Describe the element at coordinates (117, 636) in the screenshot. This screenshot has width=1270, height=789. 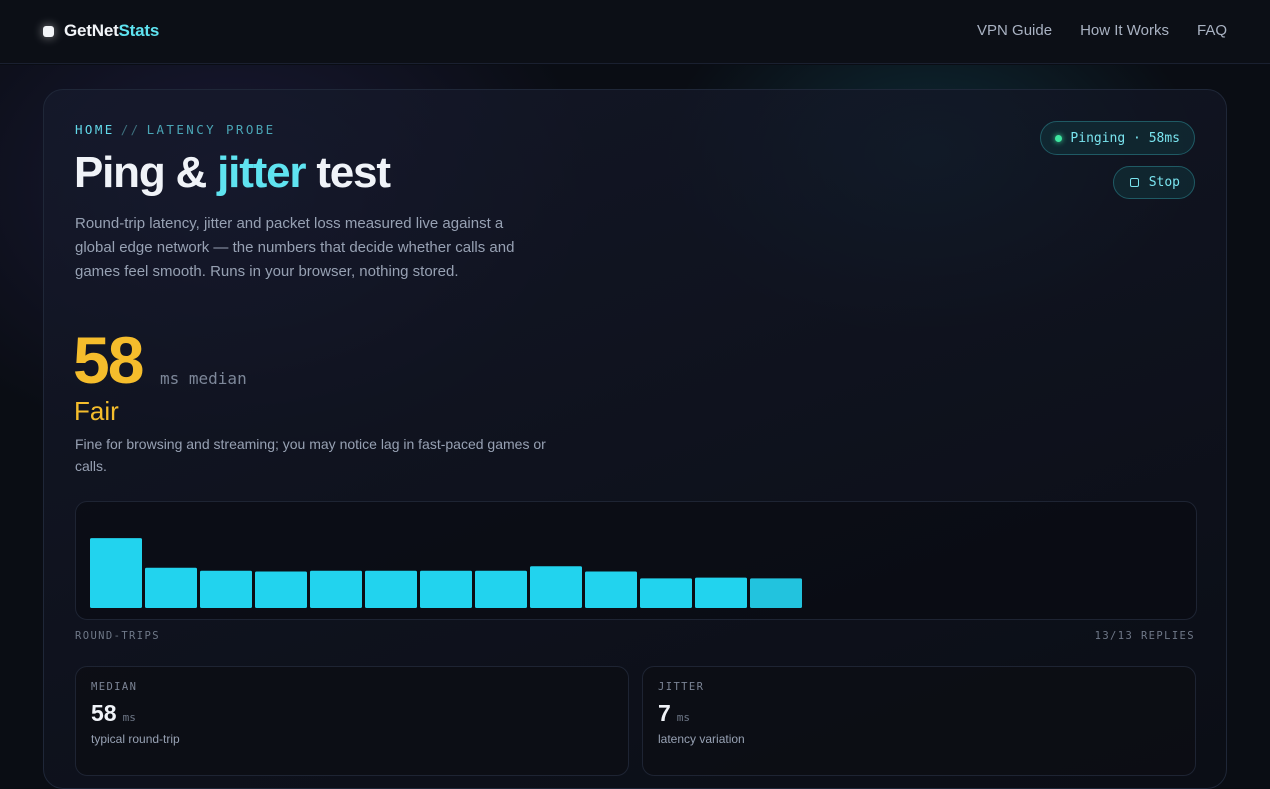
I see `chart-caption-left: ROUND-TRIPS` at that location.